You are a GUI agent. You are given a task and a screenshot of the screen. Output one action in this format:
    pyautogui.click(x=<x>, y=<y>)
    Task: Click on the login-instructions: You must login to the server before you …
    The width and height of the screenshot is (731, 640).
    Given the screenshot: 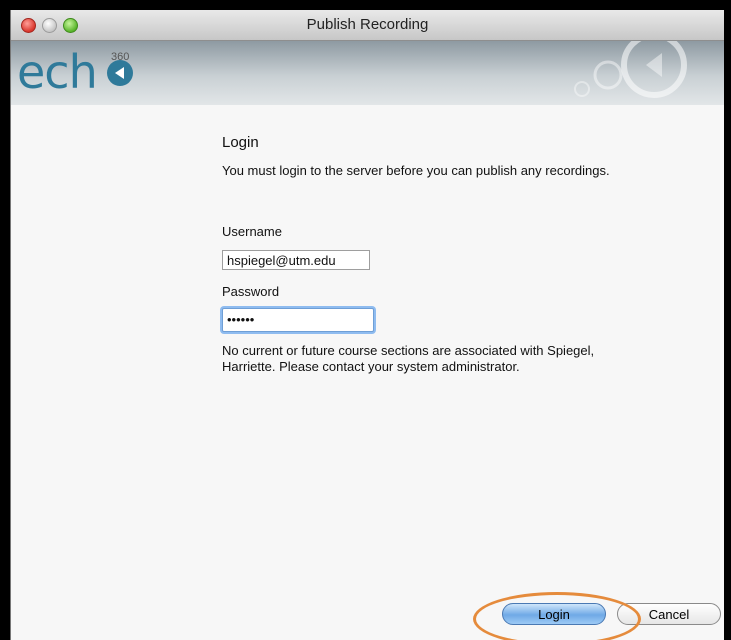 What is the action you would take?
    pyautogui.click(x=416, y=170)
    